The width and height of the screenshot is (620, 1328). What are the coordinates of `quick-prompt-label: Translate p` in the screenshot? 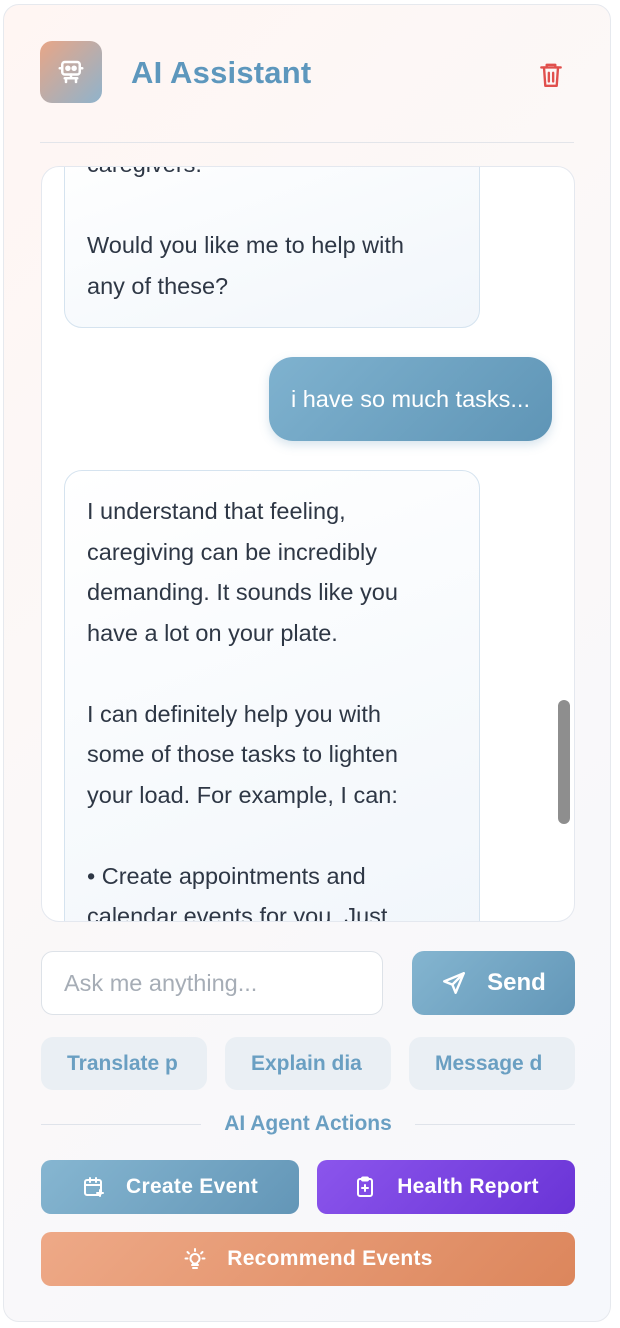 It's located at (122, 1063).